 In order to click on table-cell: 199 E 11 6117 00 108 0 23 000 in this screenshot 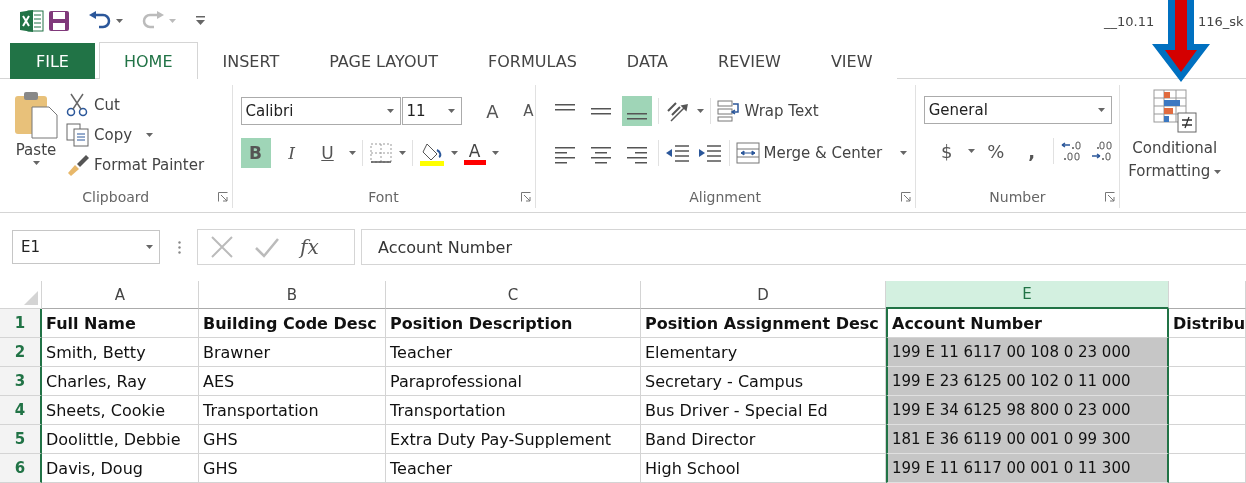, I will do `click(1027, 352)`.